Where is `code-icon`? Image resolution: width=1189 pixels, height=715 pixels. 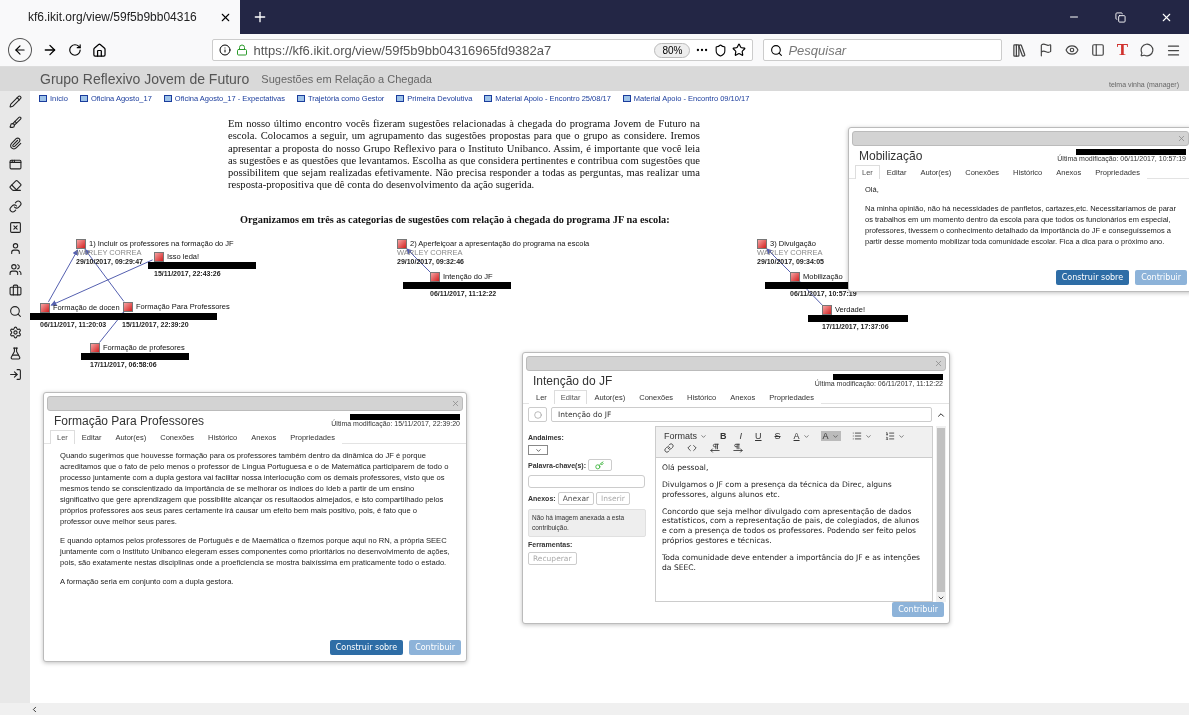
code-icon is located at coordinates (692, 448).